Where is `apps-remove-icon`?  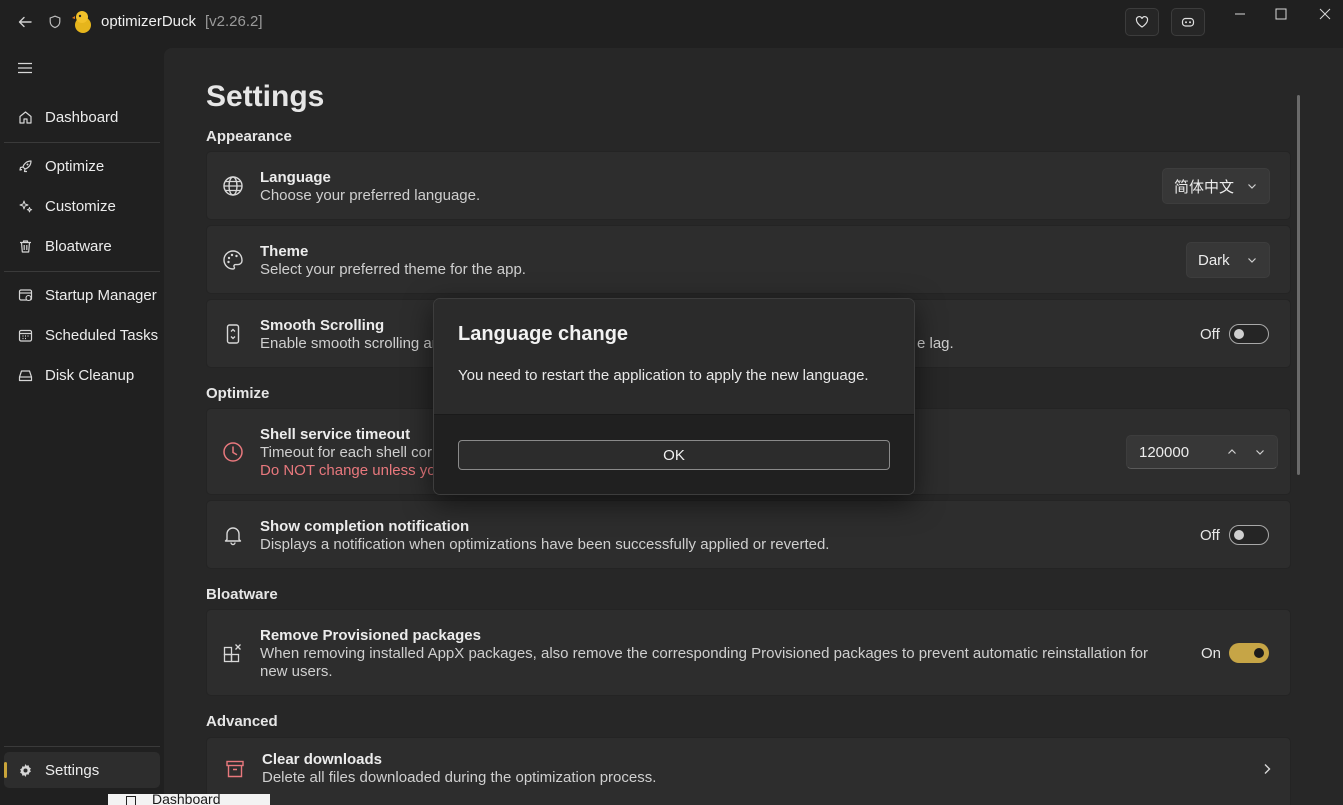
apps-remove-icon is located at coordinates (233, 653).